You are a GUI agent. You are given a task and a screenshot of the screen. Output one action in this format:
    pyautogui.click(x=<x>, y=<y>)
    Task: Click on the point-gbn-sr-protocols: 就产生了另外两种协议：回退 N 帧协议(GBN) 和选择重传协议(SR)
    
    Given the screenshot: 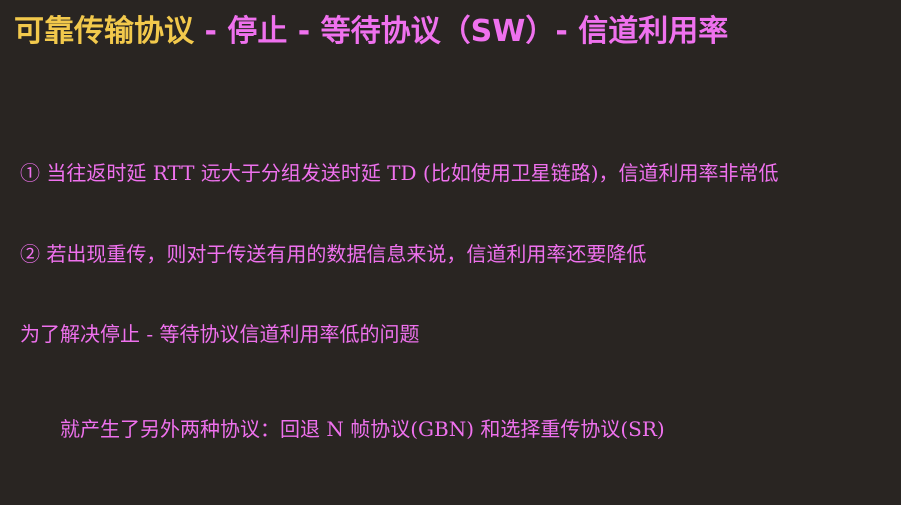 What is the action you would take?
    pyautogui.click(x=362, y=429)
    